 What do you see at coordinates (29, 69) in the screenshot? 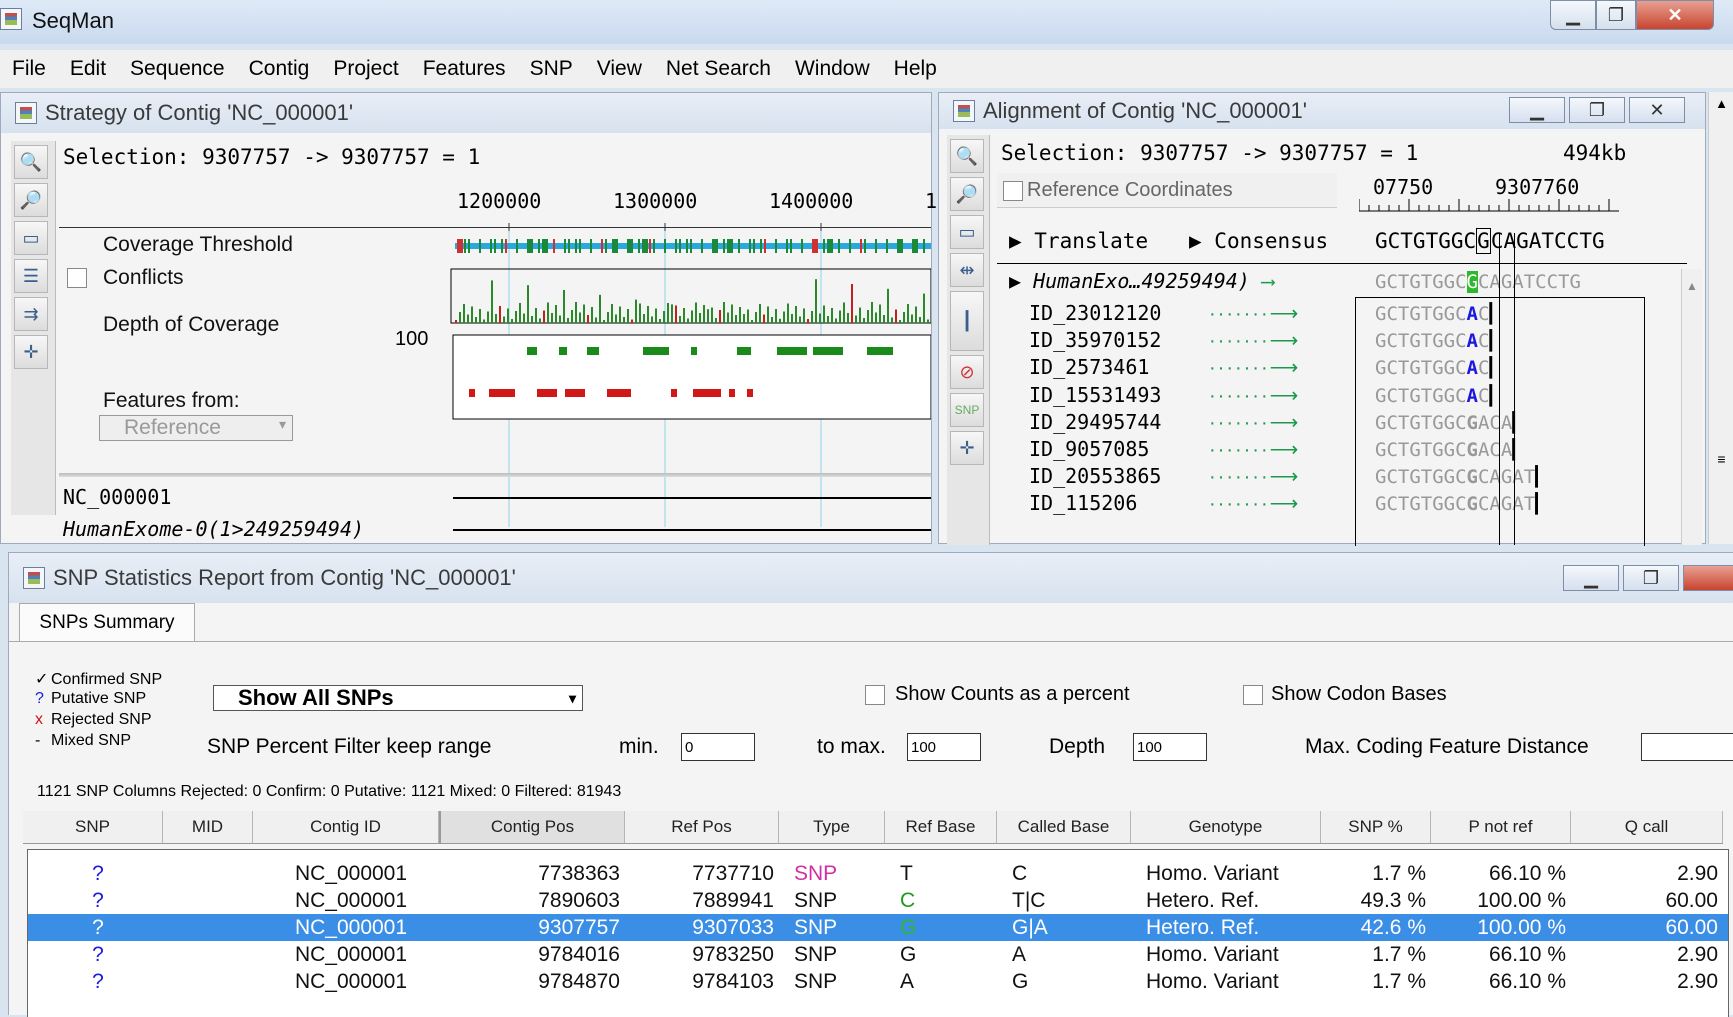
I see `menu-file: File` at bounding box center [29, 69].